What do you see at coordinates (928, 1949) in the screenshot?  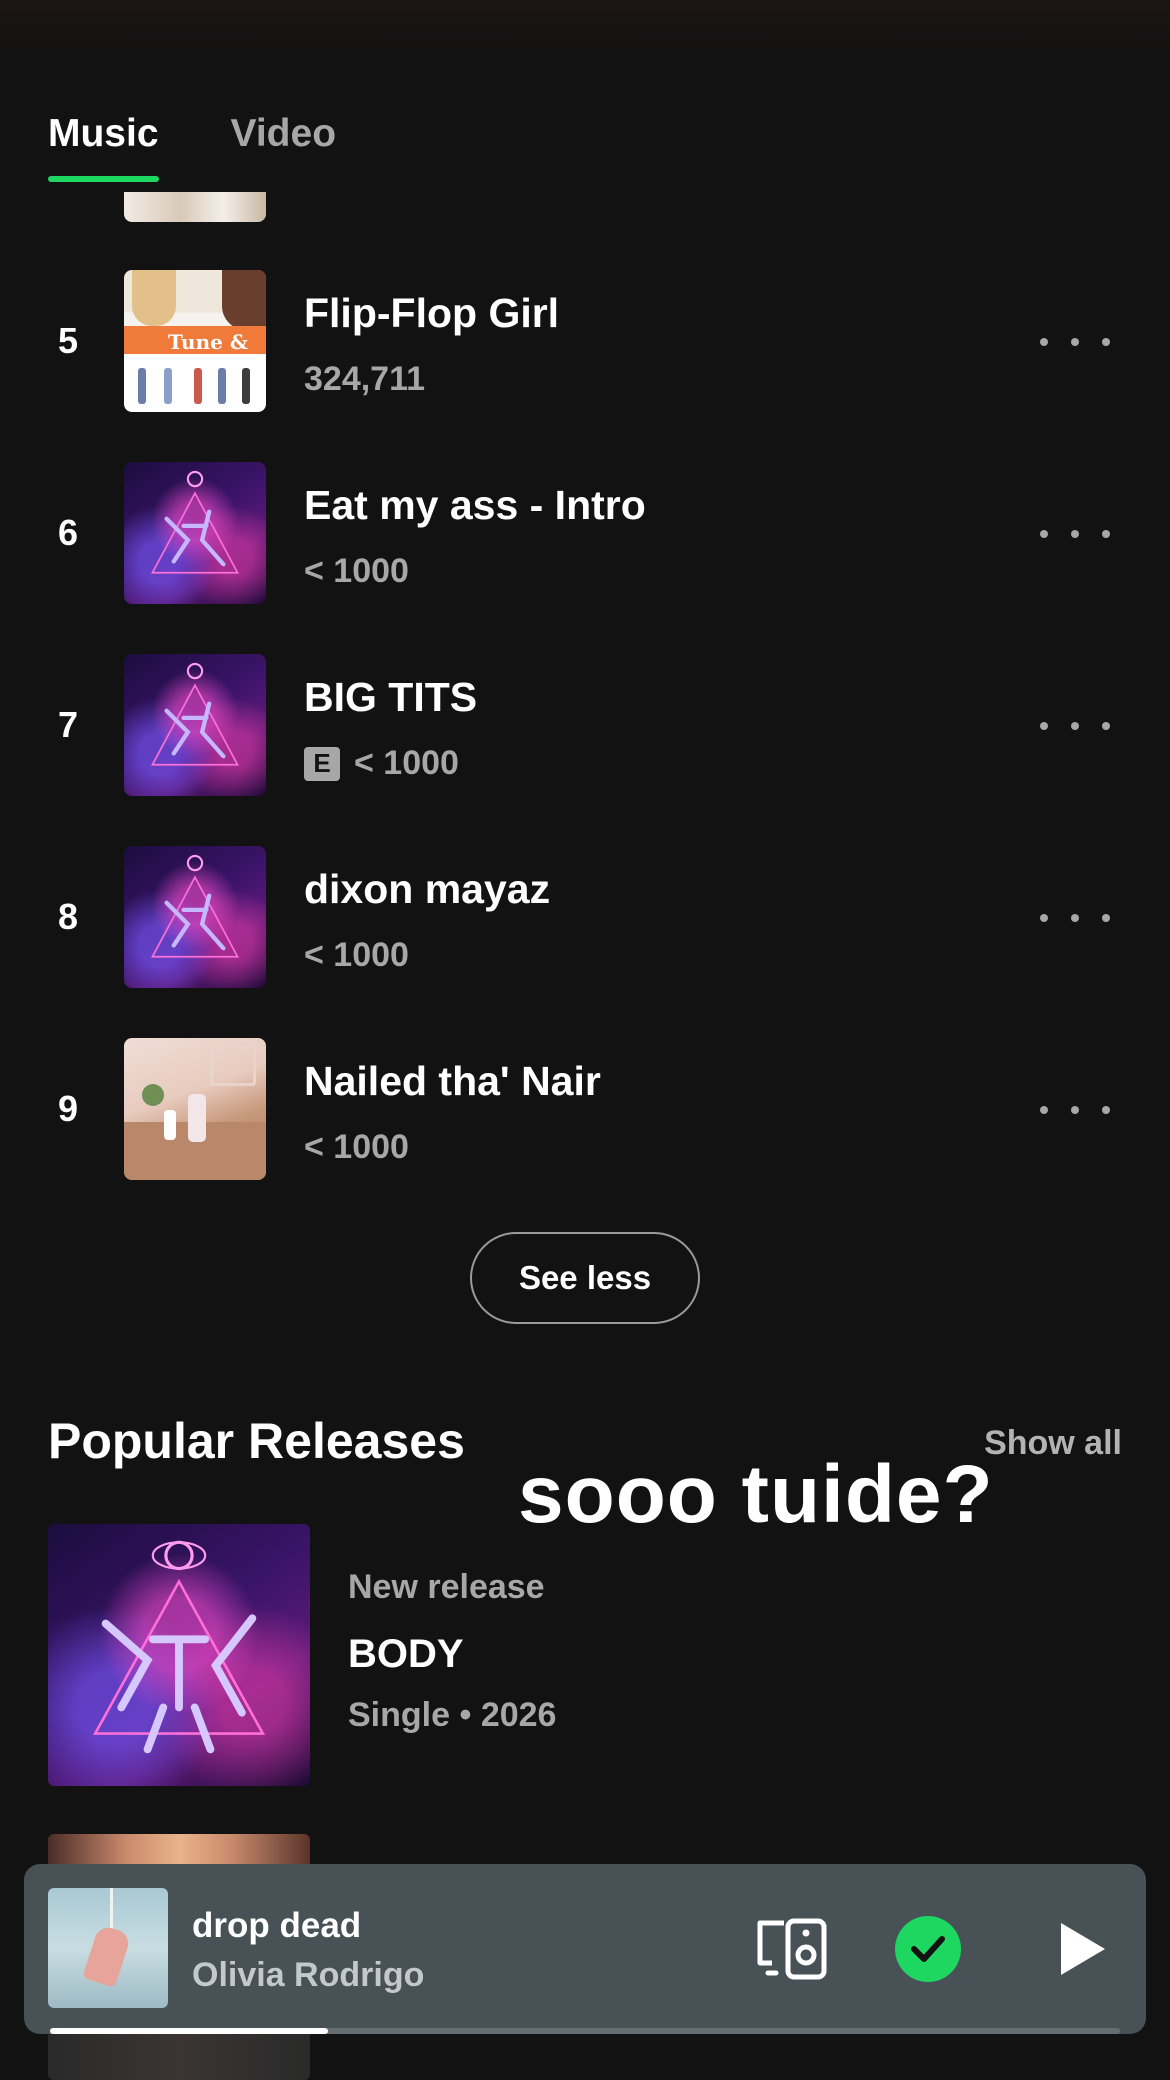 I see `check-saved-icon` at bounding box center [928, 1949].